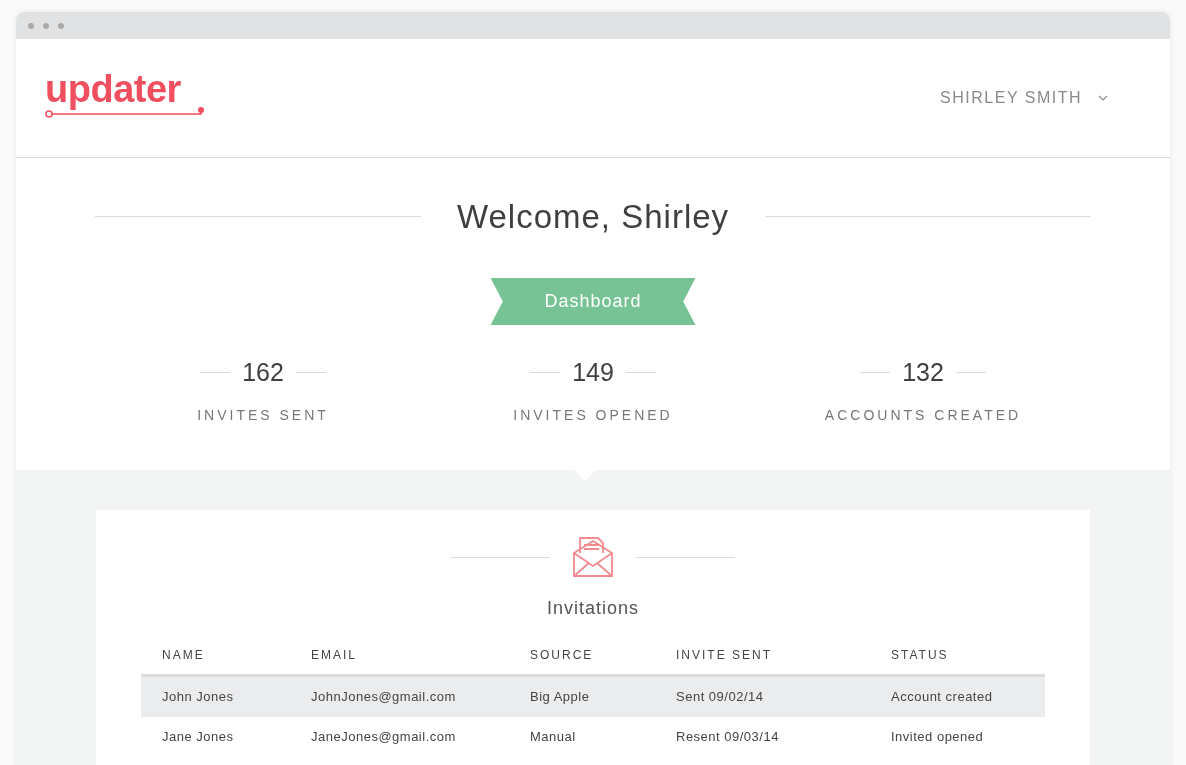  What do you see at coordinates (334, 655) in the screenshot?
I see `column-header: EMAIL` at bounding box center [334, 655].